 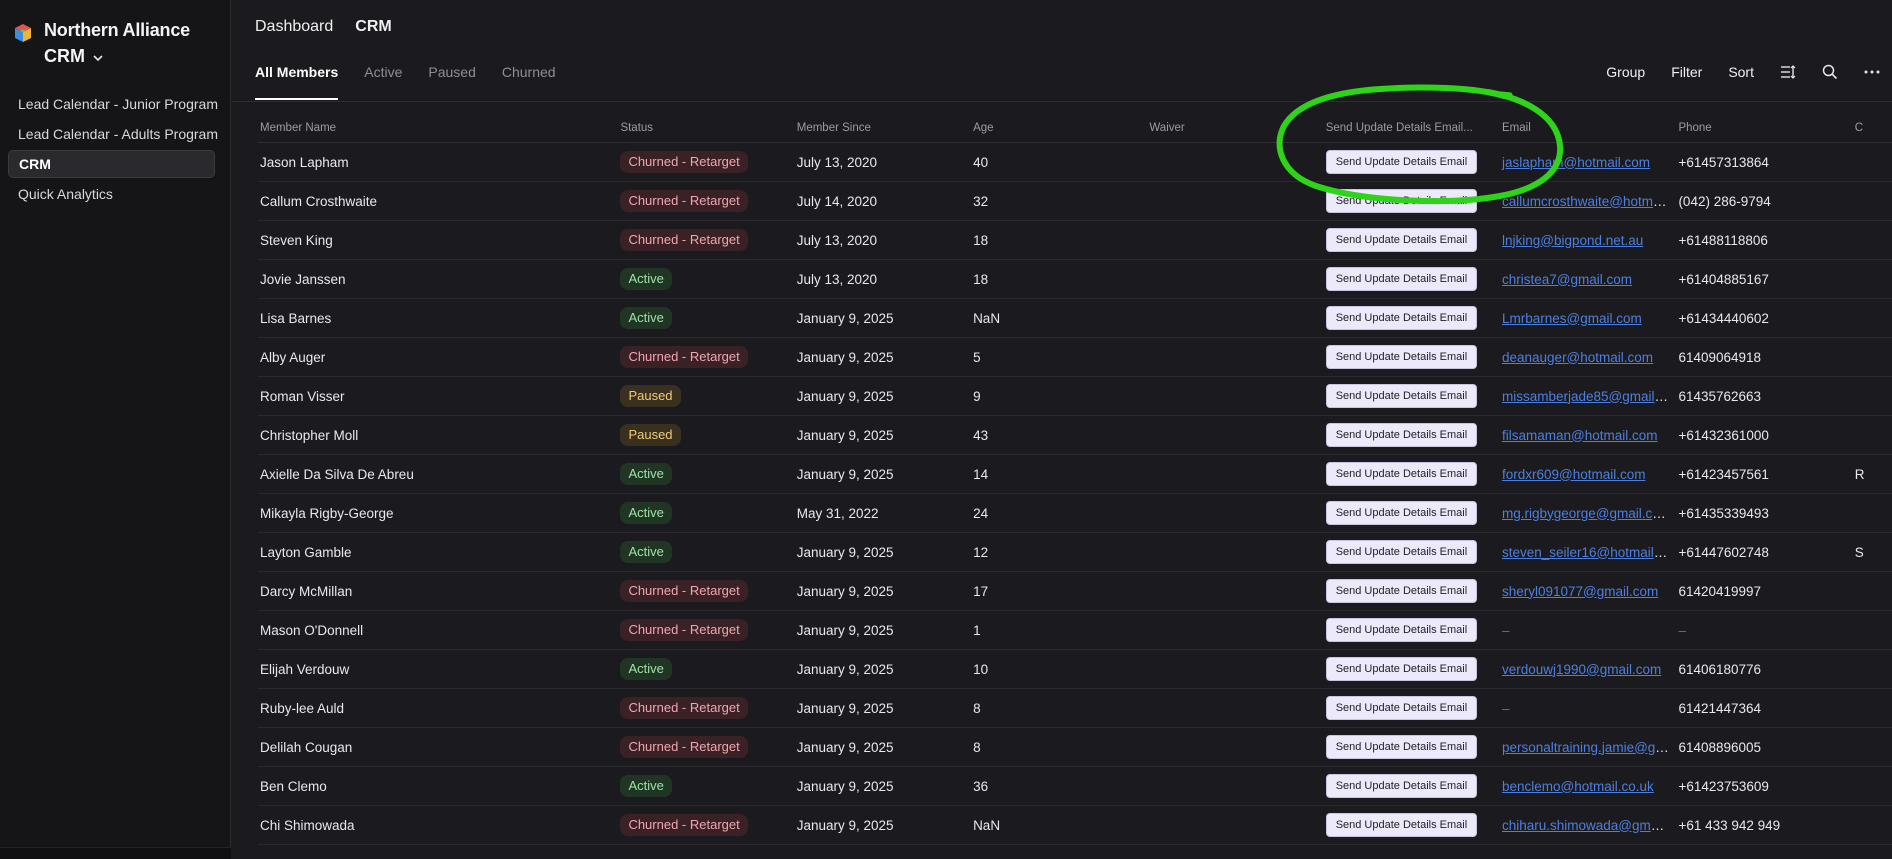 What do you see at coordinates (1764, 128) in the screenshot?
I see `column-header: Phone` at bounding box center [1764, 128].